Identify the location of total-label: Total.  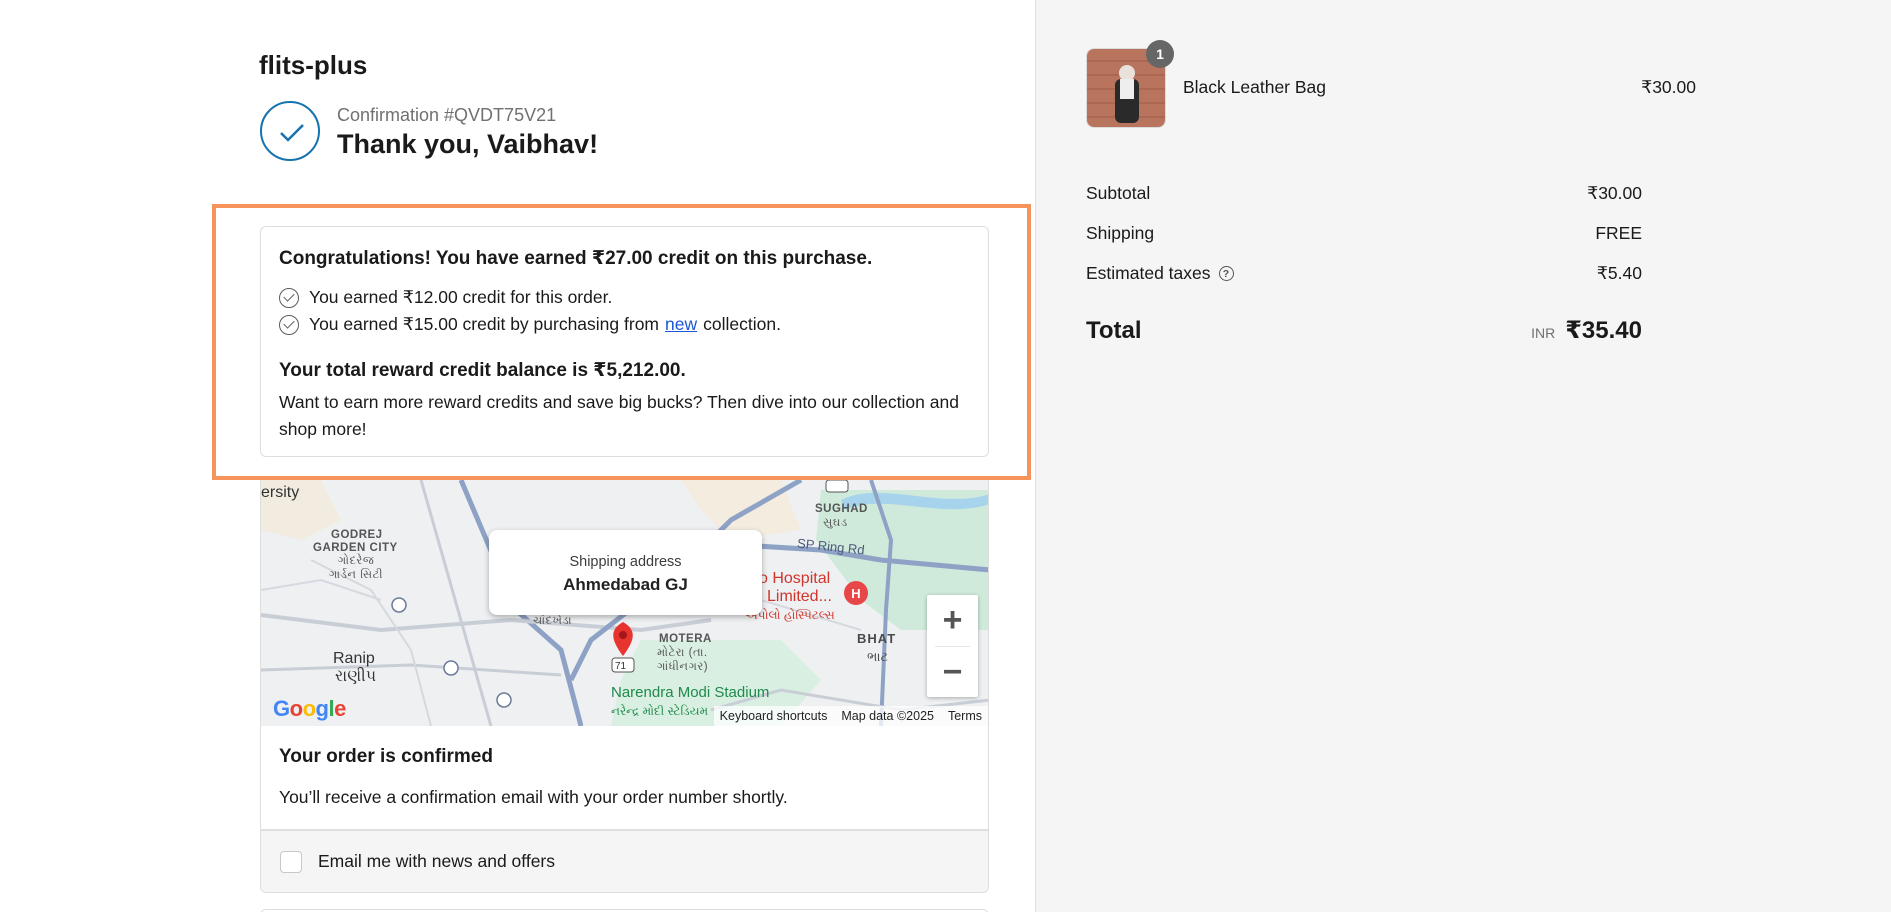
(1114, 330).